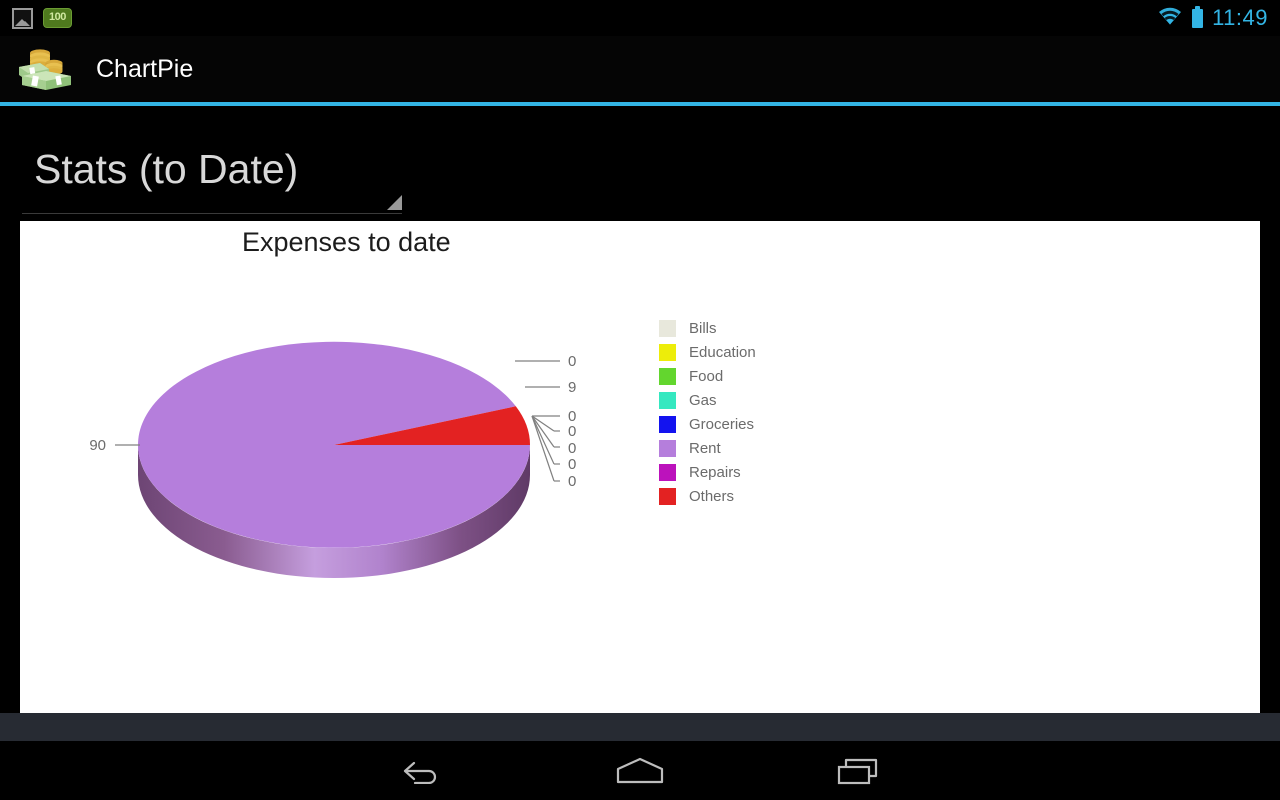 This screenshot has width=1280, height=800. I want to click on legend-label-food: Food, so click(706, 376).